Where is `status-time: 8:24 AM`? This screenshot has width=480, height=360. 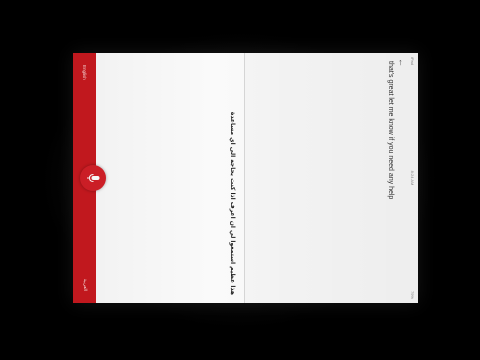 status-time: 8:24 AM is located at coordinates (412, 178).